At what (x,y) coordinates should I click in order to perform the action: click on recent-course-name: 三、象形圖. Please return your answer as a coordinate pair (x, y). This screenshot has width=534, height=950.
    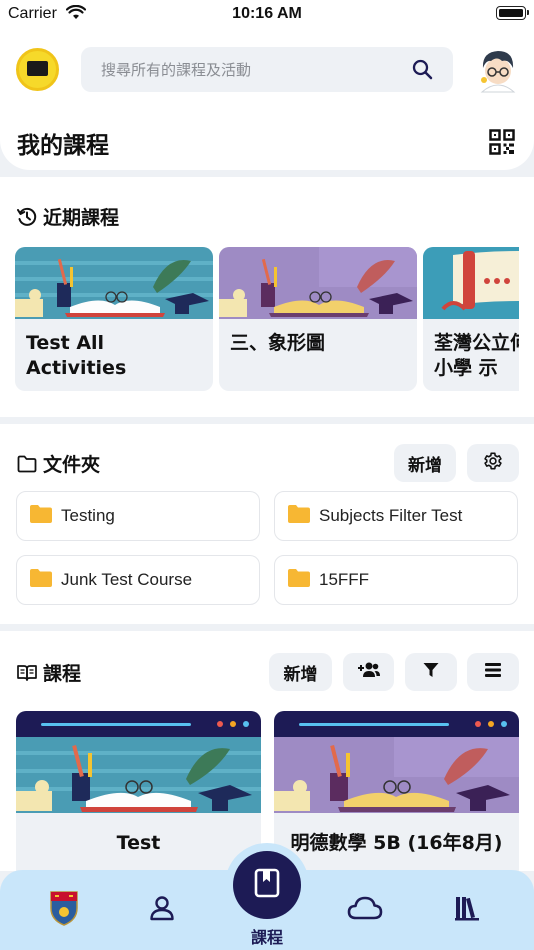
    Looking at the image, I should click on (278, 343).